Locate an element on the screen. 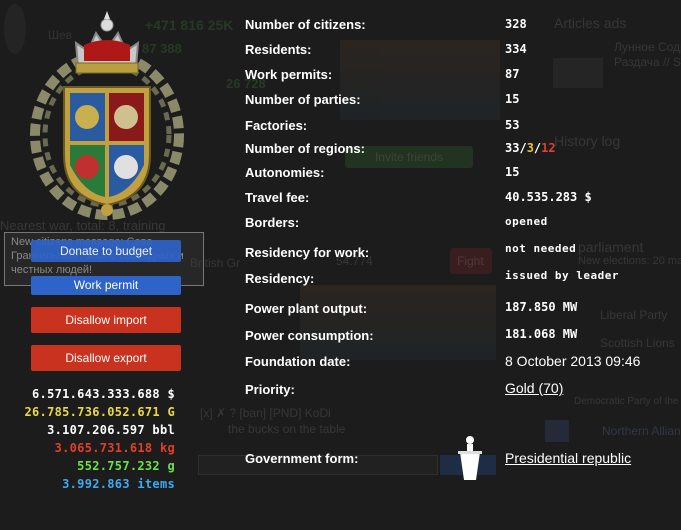  government-link: Presidential republic is located at coordinates (568, 458).